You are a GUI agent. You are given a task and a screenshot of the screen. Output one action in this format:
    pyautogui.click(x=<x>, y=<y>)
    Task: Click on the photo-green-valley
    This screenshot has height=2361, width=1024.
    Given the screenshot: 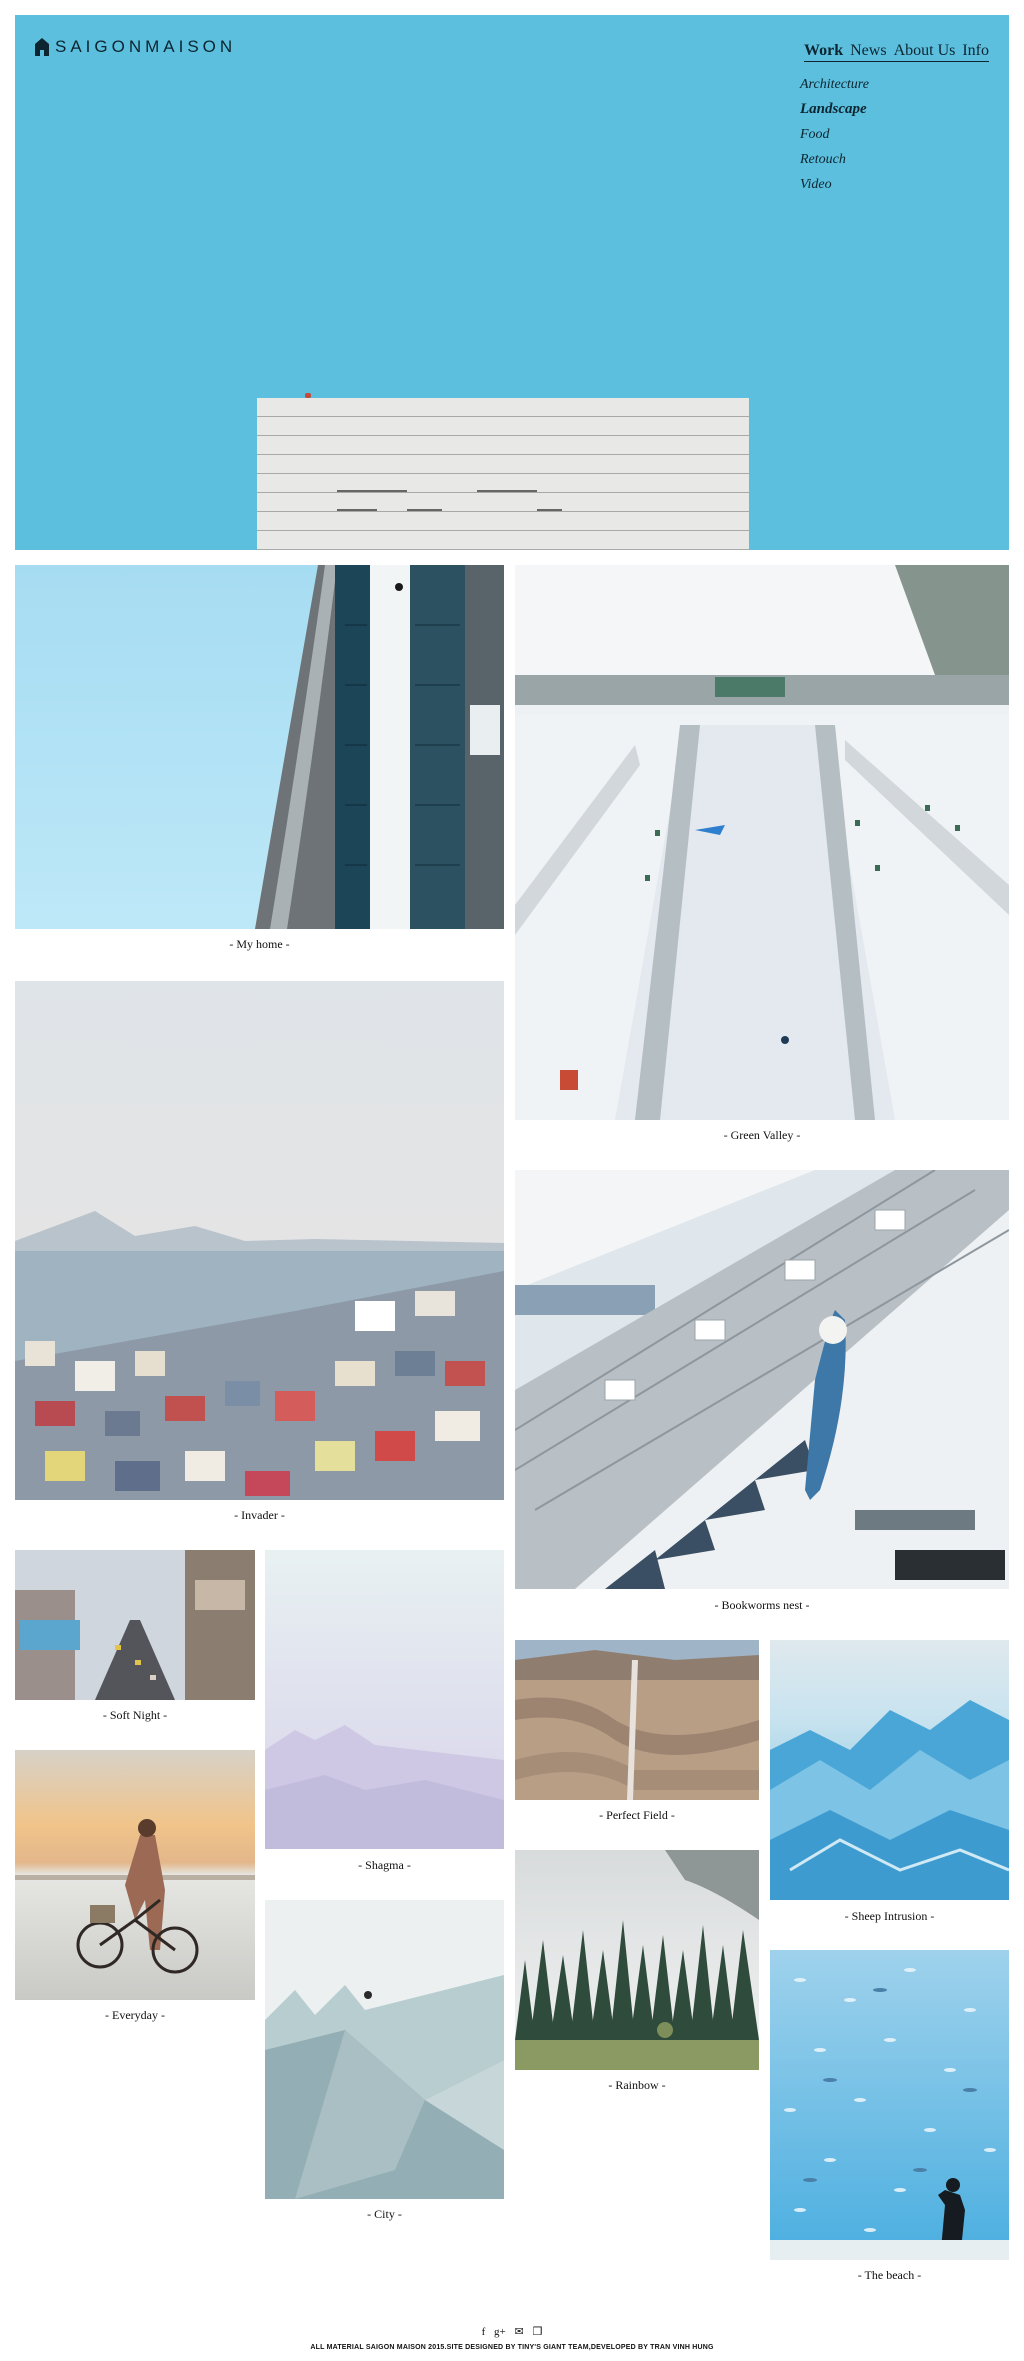 What is the action you would take?
    pyautogui.click(x=762, y=842)
    